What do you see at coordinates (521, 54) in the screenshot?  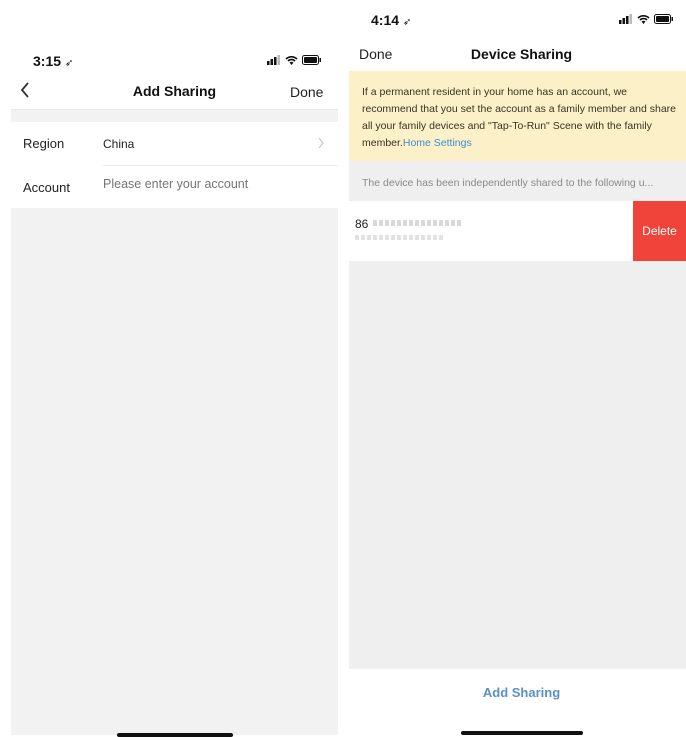 I see `page-title: Device Sharing` at bounding box center [521, 54].